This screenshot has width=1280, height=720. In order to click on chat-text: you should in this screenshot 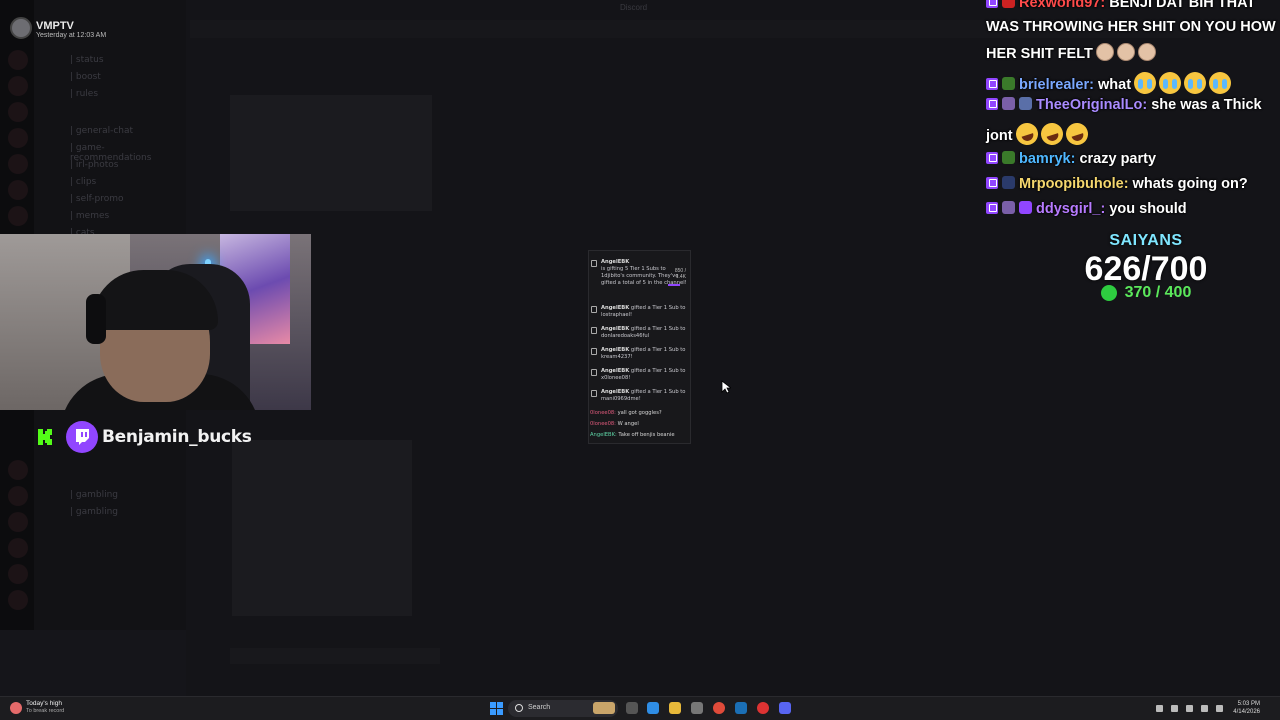, I will do `click(1146, 209)`.